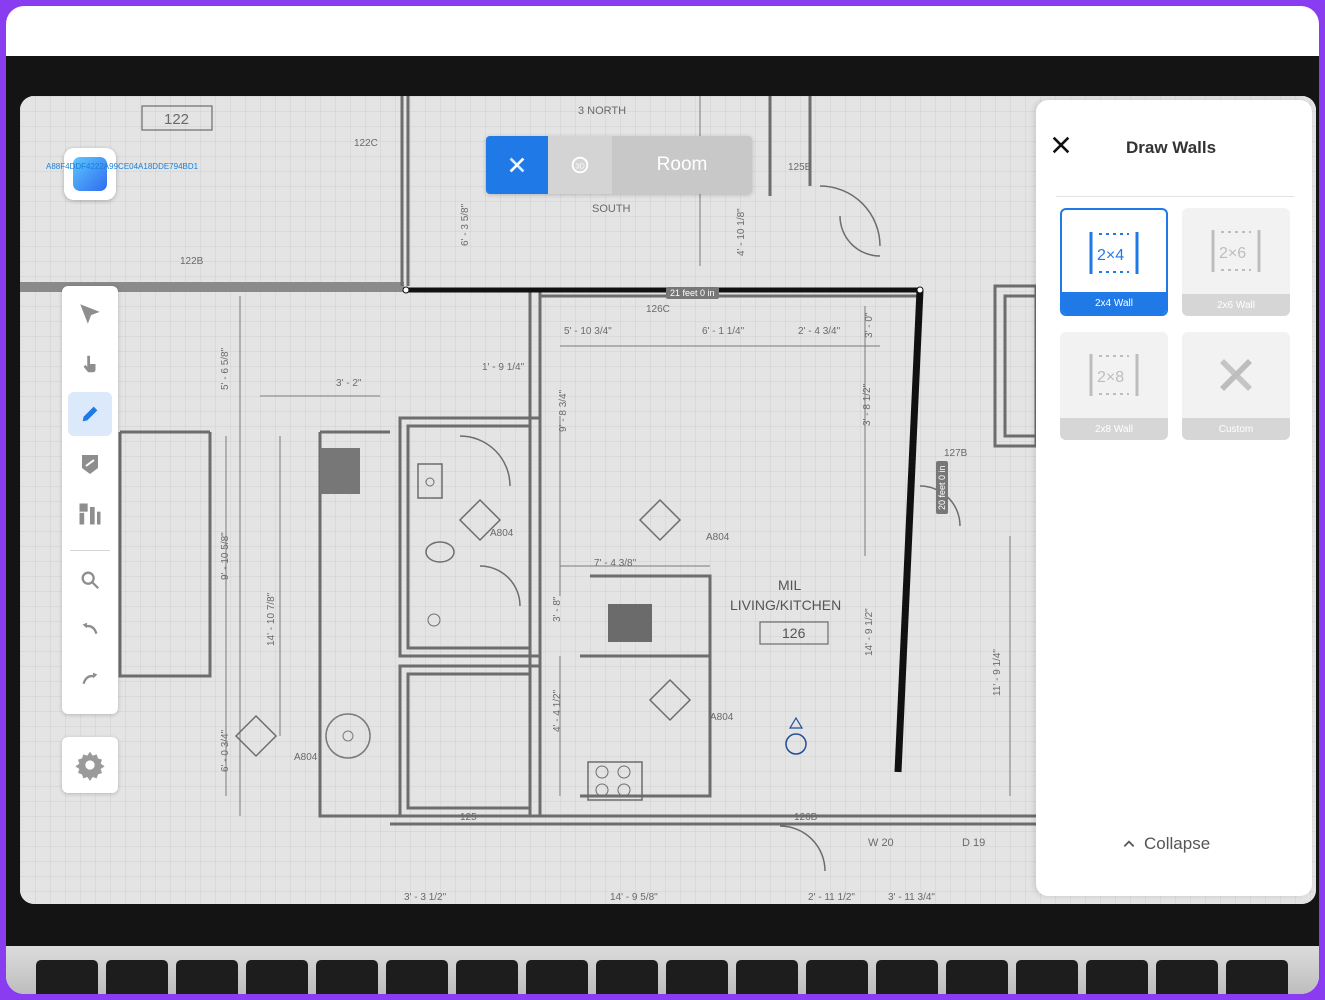 Image resolution: width=1325 pixels, height=1000 pixels. What do you see at coordinates (956, 453) in the screenshot?
I see `label-127b: 127B` at bounding box center [956, 453].